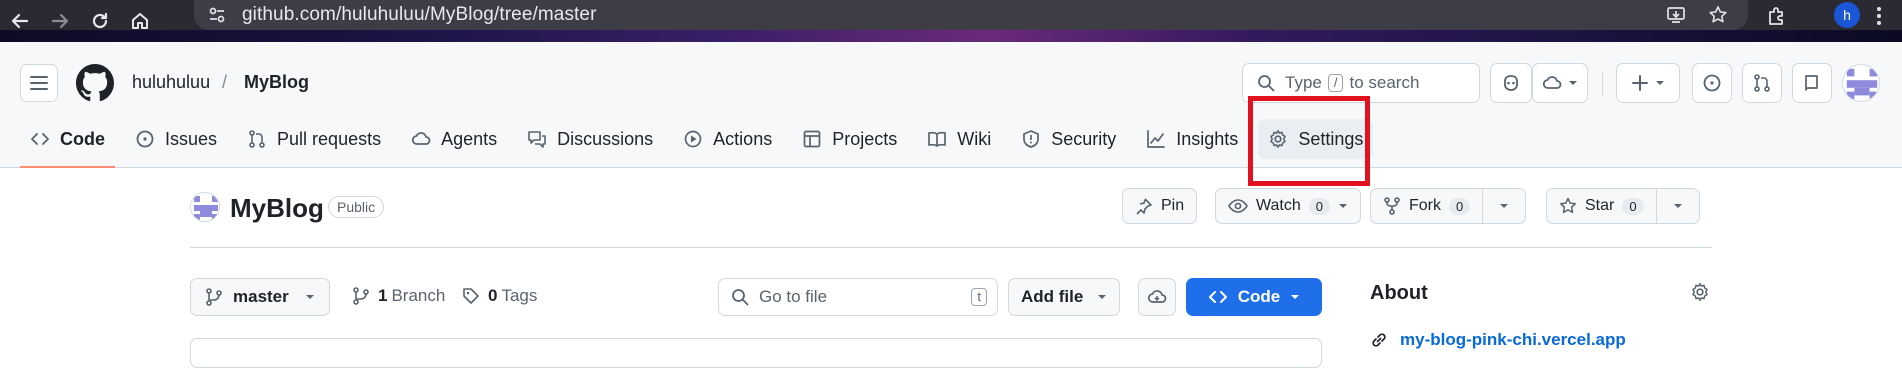 Image resolution: width=1902 pixels, height=368 pixels. What do you see at coordinates (1777, 16) in the screenshot?
I see `extensions-icon` at bounding box center [1777, 16].